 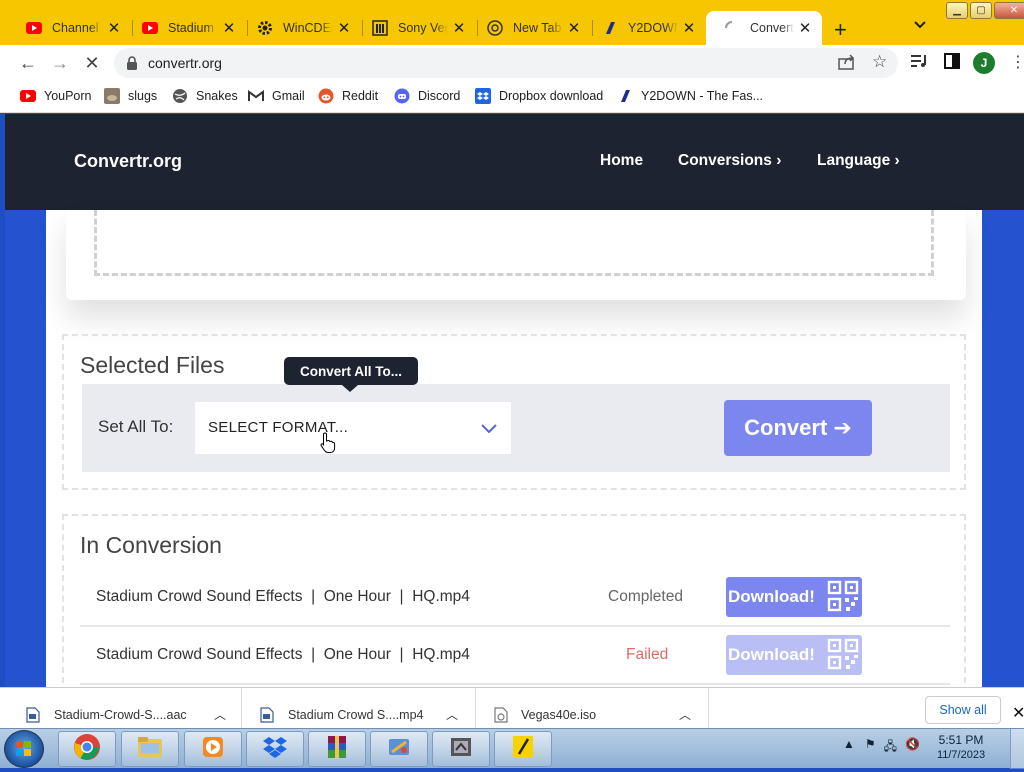 I want to click on action-center-flag-icon: ⚑, so click(x=870, y=747).